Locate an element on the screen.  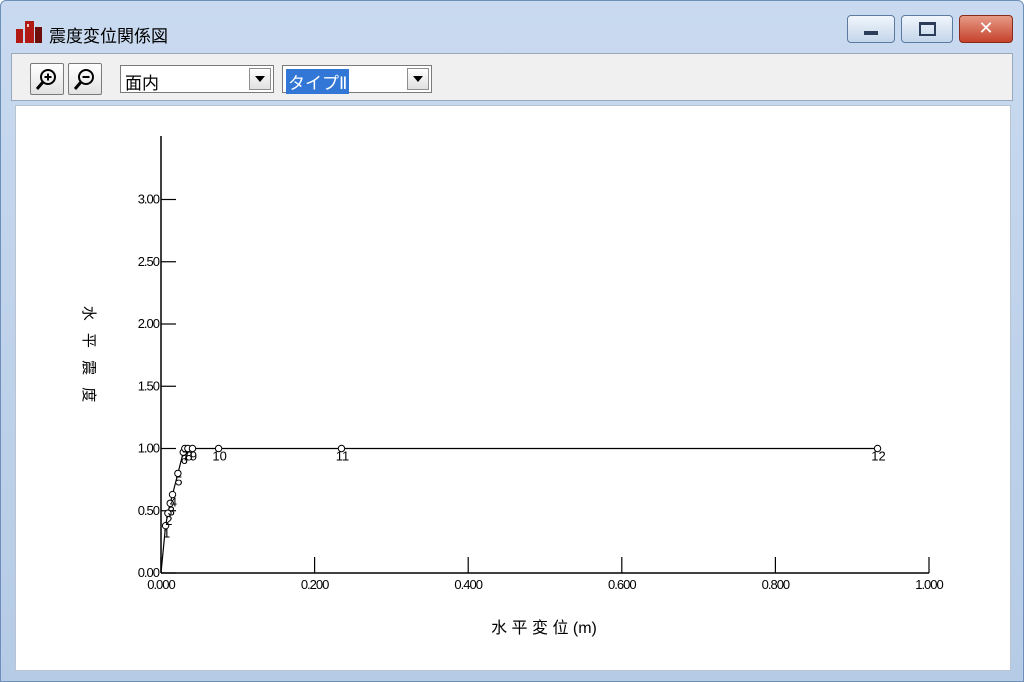
data-point-label: 9 is located at coordinates (193, 456).